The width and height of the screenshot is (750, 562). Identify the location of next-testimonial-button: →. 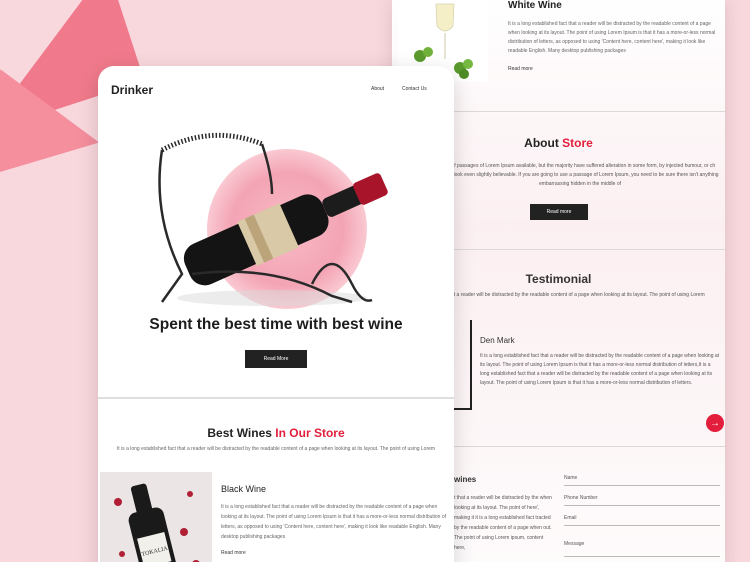
(715, 423).